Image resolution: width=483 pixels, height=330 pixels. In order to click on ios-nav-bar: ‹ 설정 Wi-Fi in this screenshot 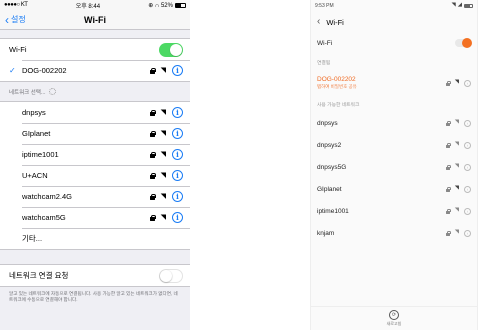, I will do `click(95, 20)`.